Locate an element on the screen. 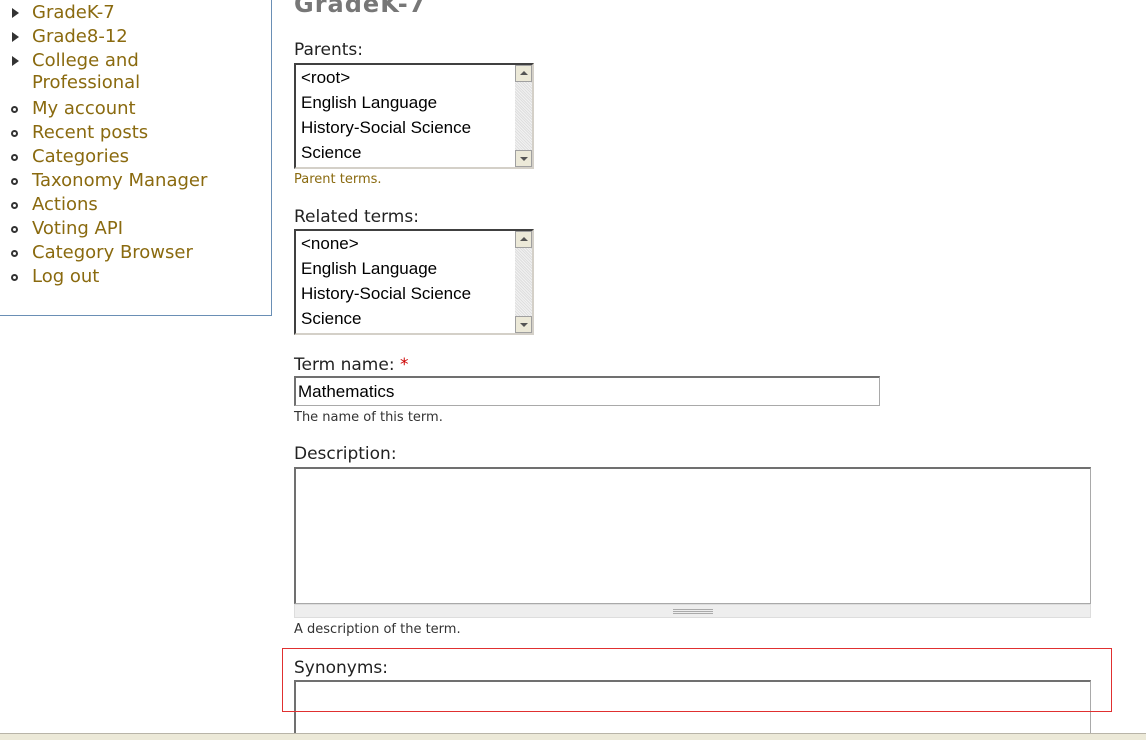  resize-grip-icon is located at coordinates (693, 611).